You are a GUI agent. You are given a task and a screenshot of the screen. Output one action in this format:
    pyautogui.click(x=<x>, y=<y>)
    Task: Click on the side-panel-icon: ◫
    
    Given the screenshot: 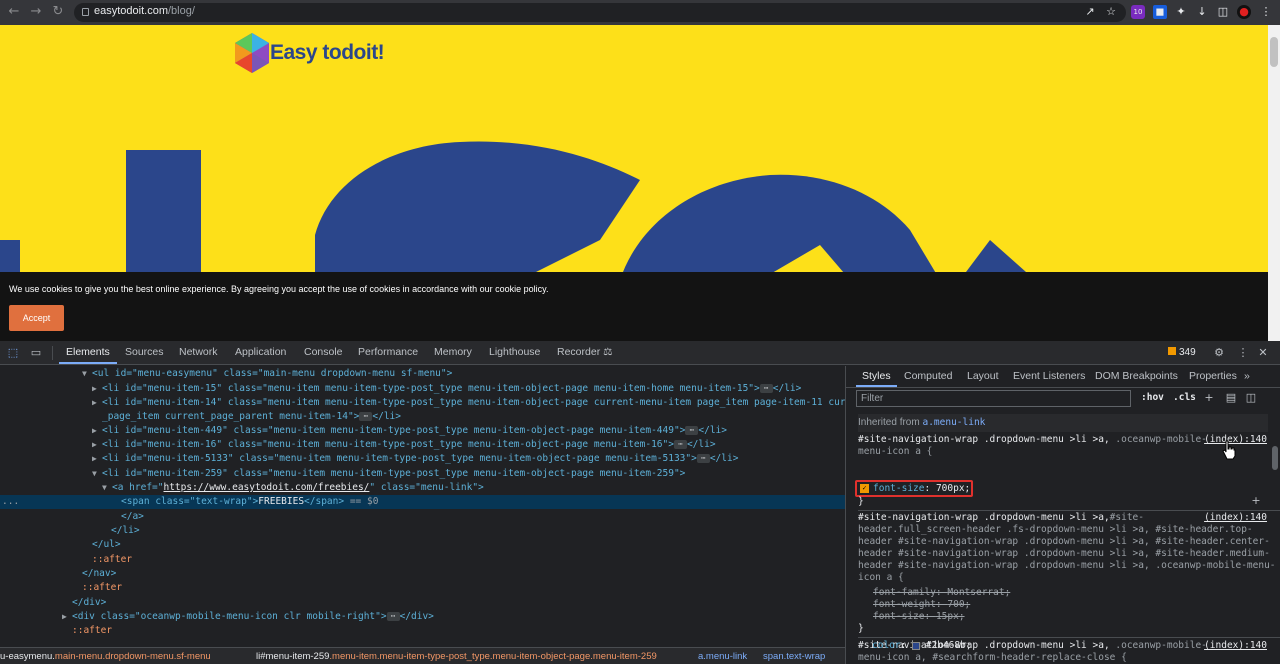 What is the action you would take?
    pyautogui.click(x=1223, y=12)
    